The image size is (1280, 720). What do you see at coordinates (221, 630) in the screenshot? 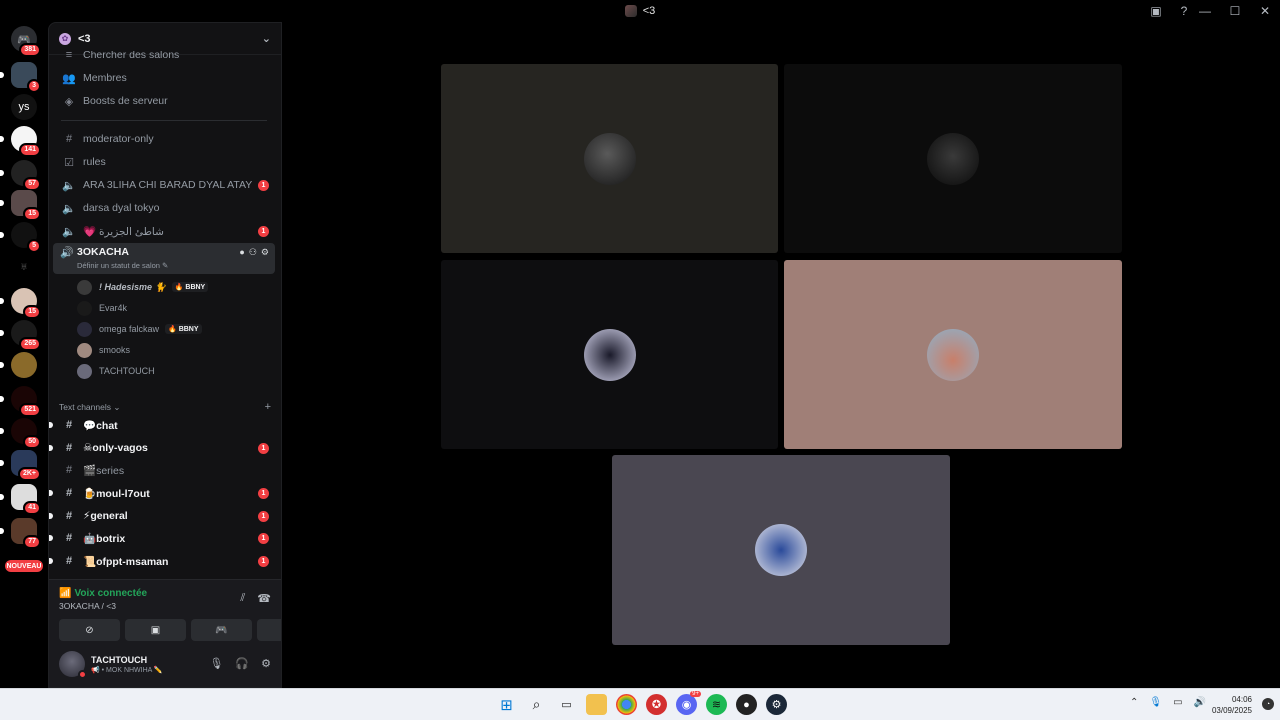
I see `activities-button: 🎮` at bounding box center [221, 630].